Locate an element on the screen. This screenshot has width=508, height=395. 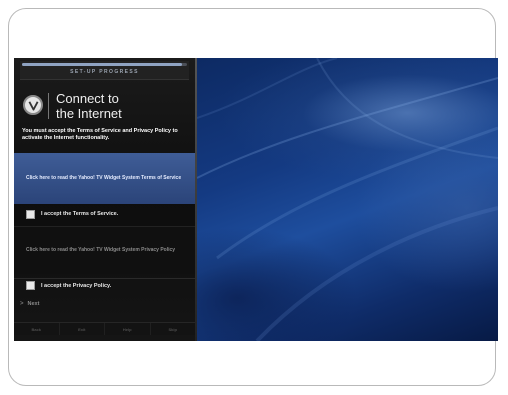
next-button: > Next is located at coordinates (29, 304).